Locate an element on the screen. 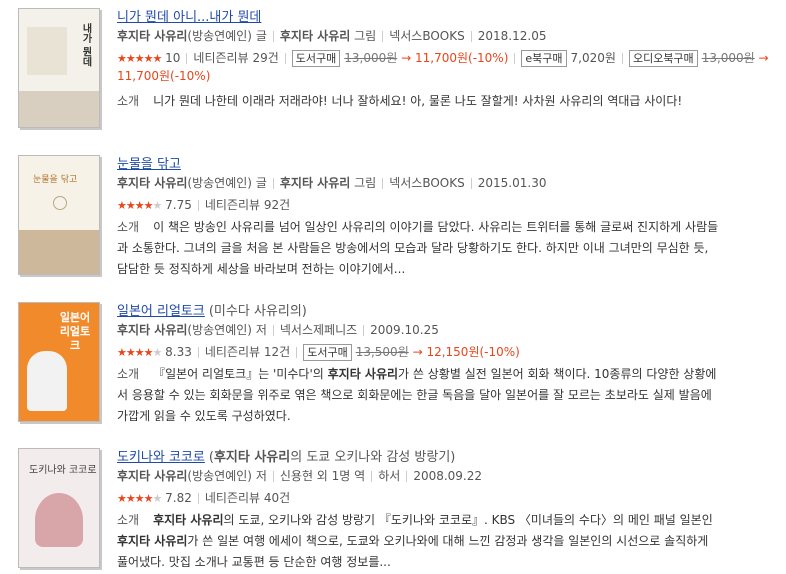  sale-price: 12,150원(-10%) is located at coordinates (473, 352).